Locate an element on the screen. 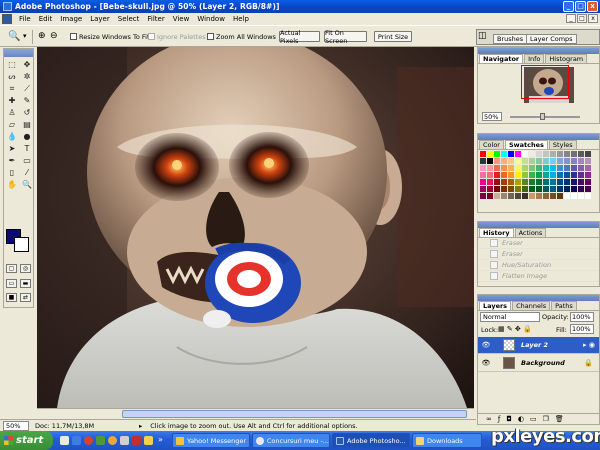  menu-filter: Filter is located at coordinates (155, 19).